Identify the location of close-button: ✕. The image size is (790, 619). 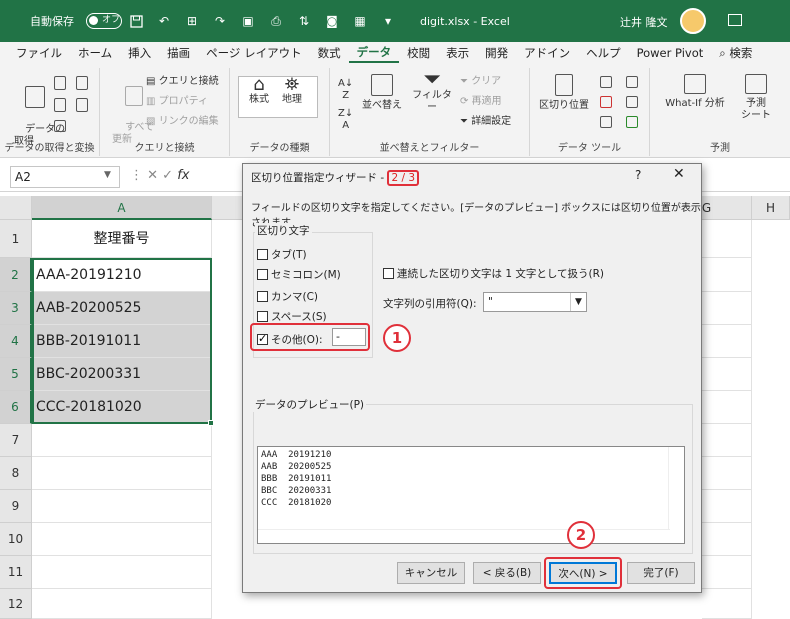
(679, 174).